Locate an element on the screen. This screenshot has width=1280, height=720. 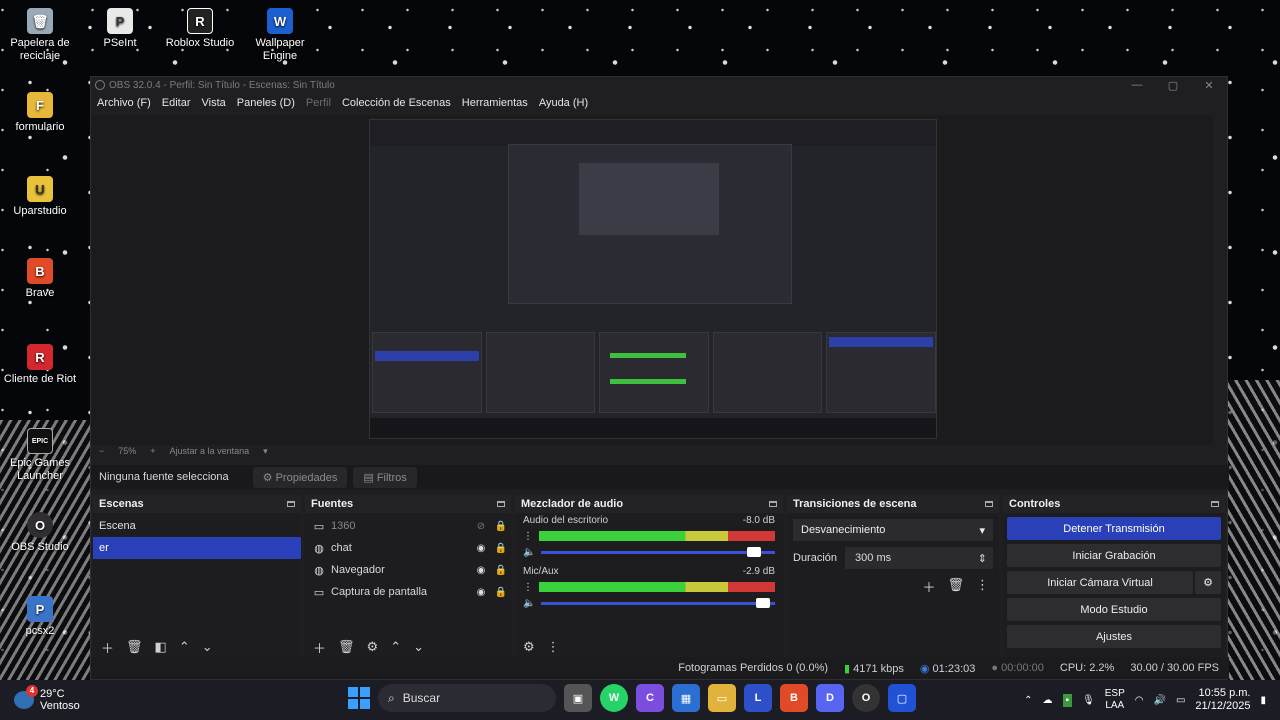
scene-item: Escena is located at coordinates (197, 526).